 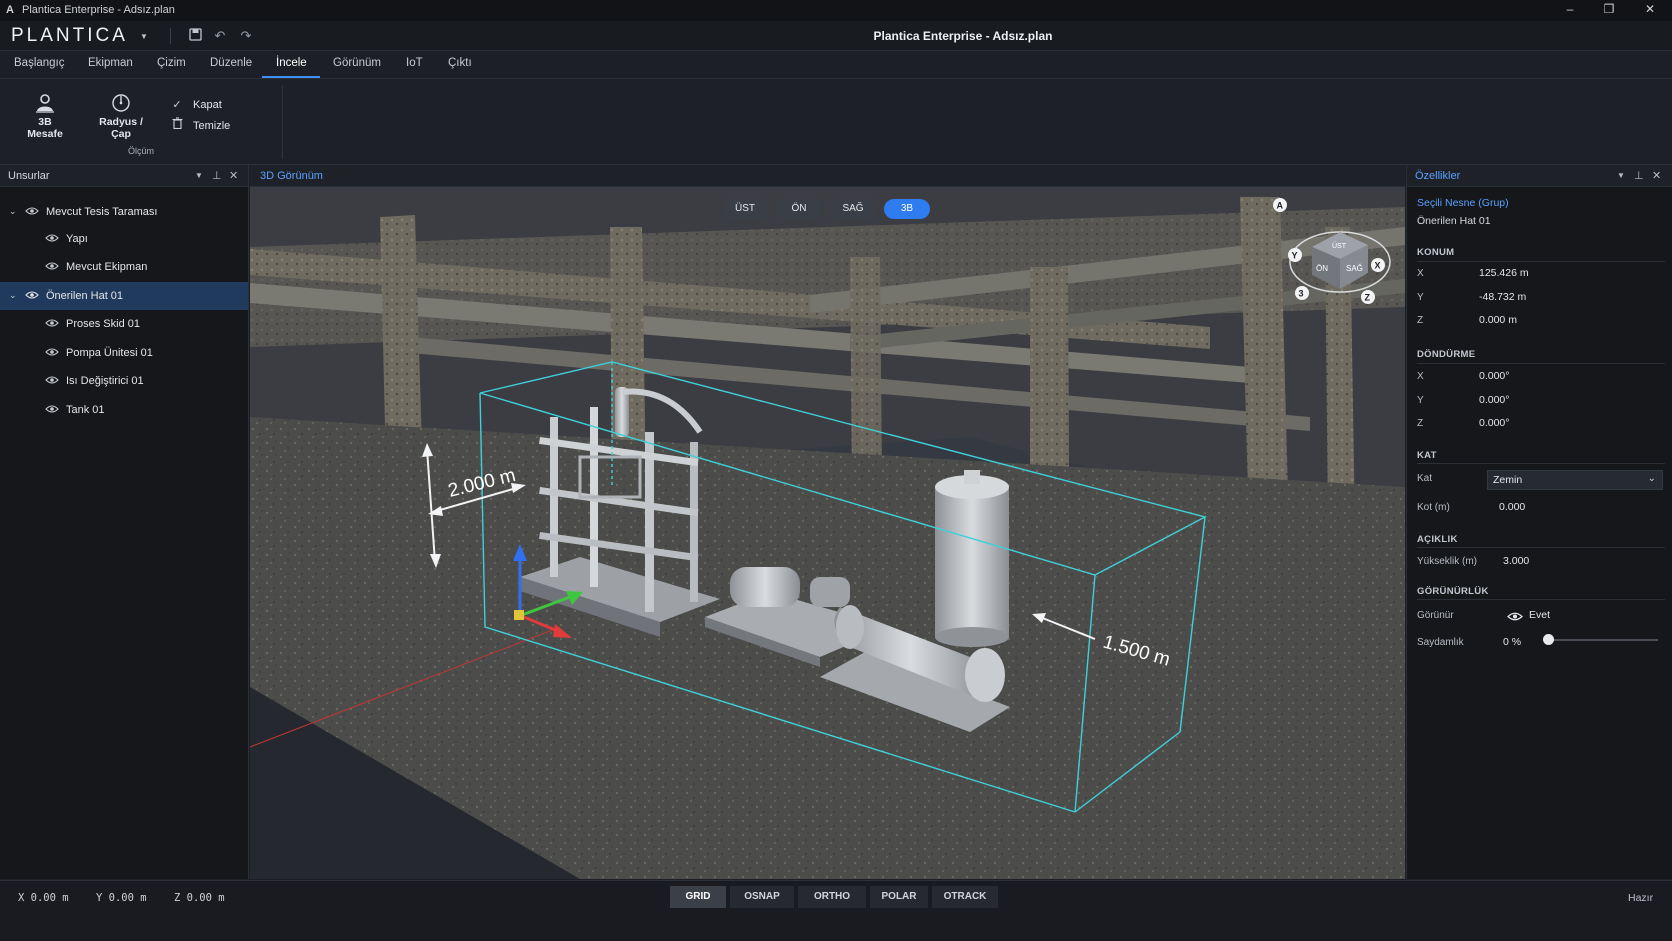 What do you see at coordinates (1539, 615) in the screenshot?
I see `visible-value: Evet` at bounding box center [1539, 615].